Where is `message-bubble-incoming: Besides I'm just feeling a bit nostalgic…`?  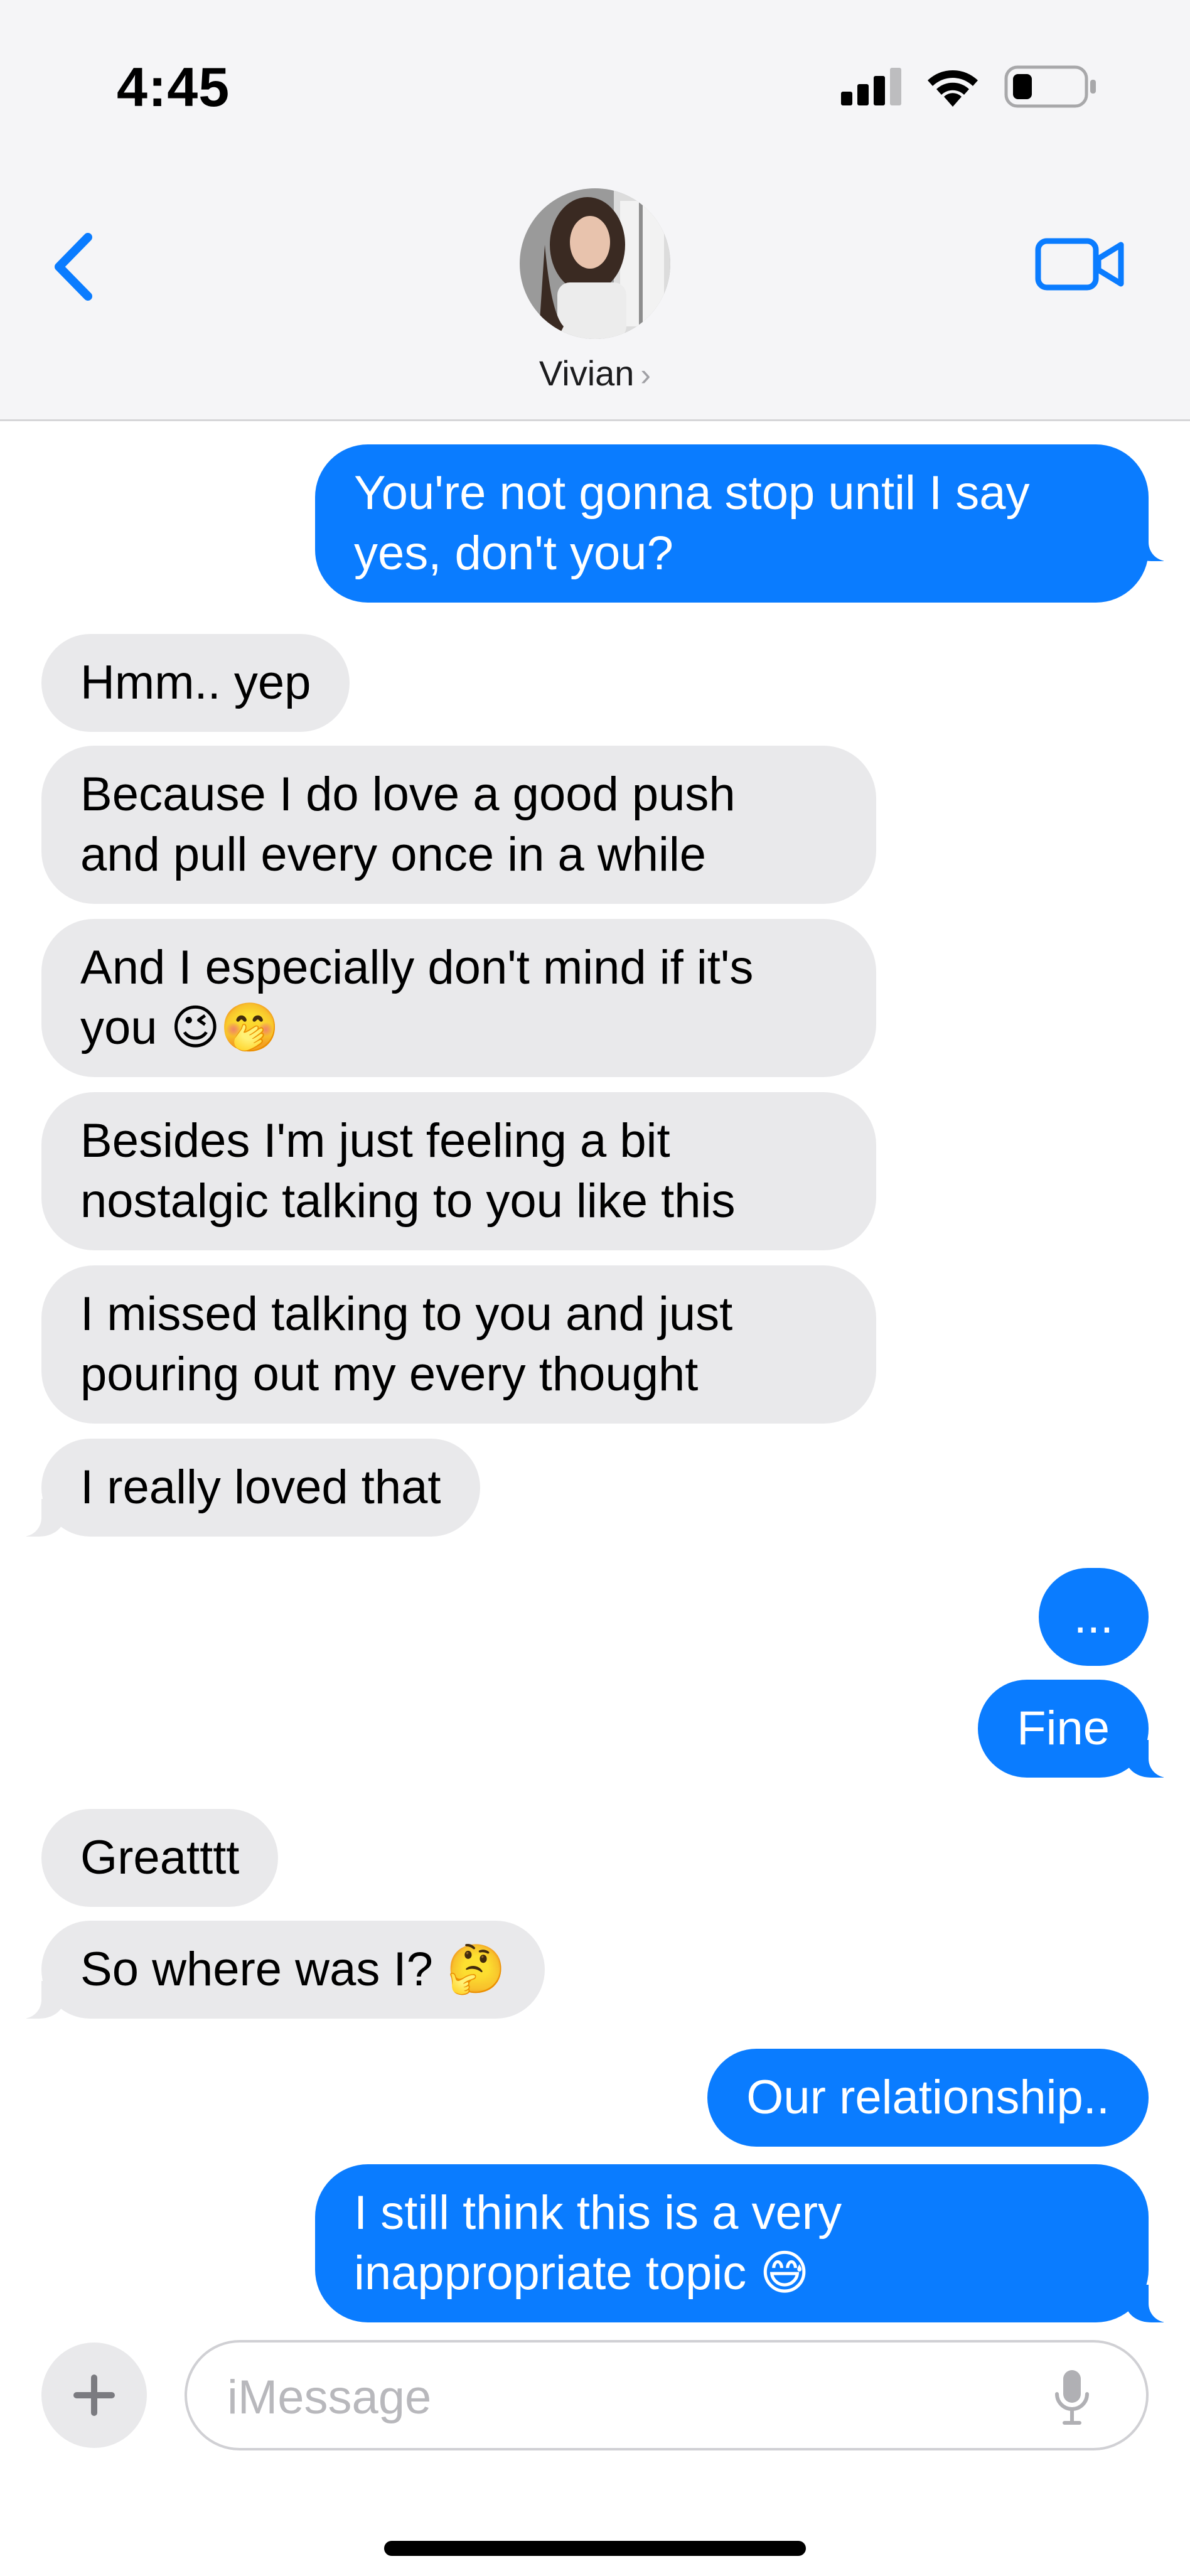
message-bubble-incoming: Besides I'm just feeling a bit nostalgic… is located at coordinates (458, 1171).